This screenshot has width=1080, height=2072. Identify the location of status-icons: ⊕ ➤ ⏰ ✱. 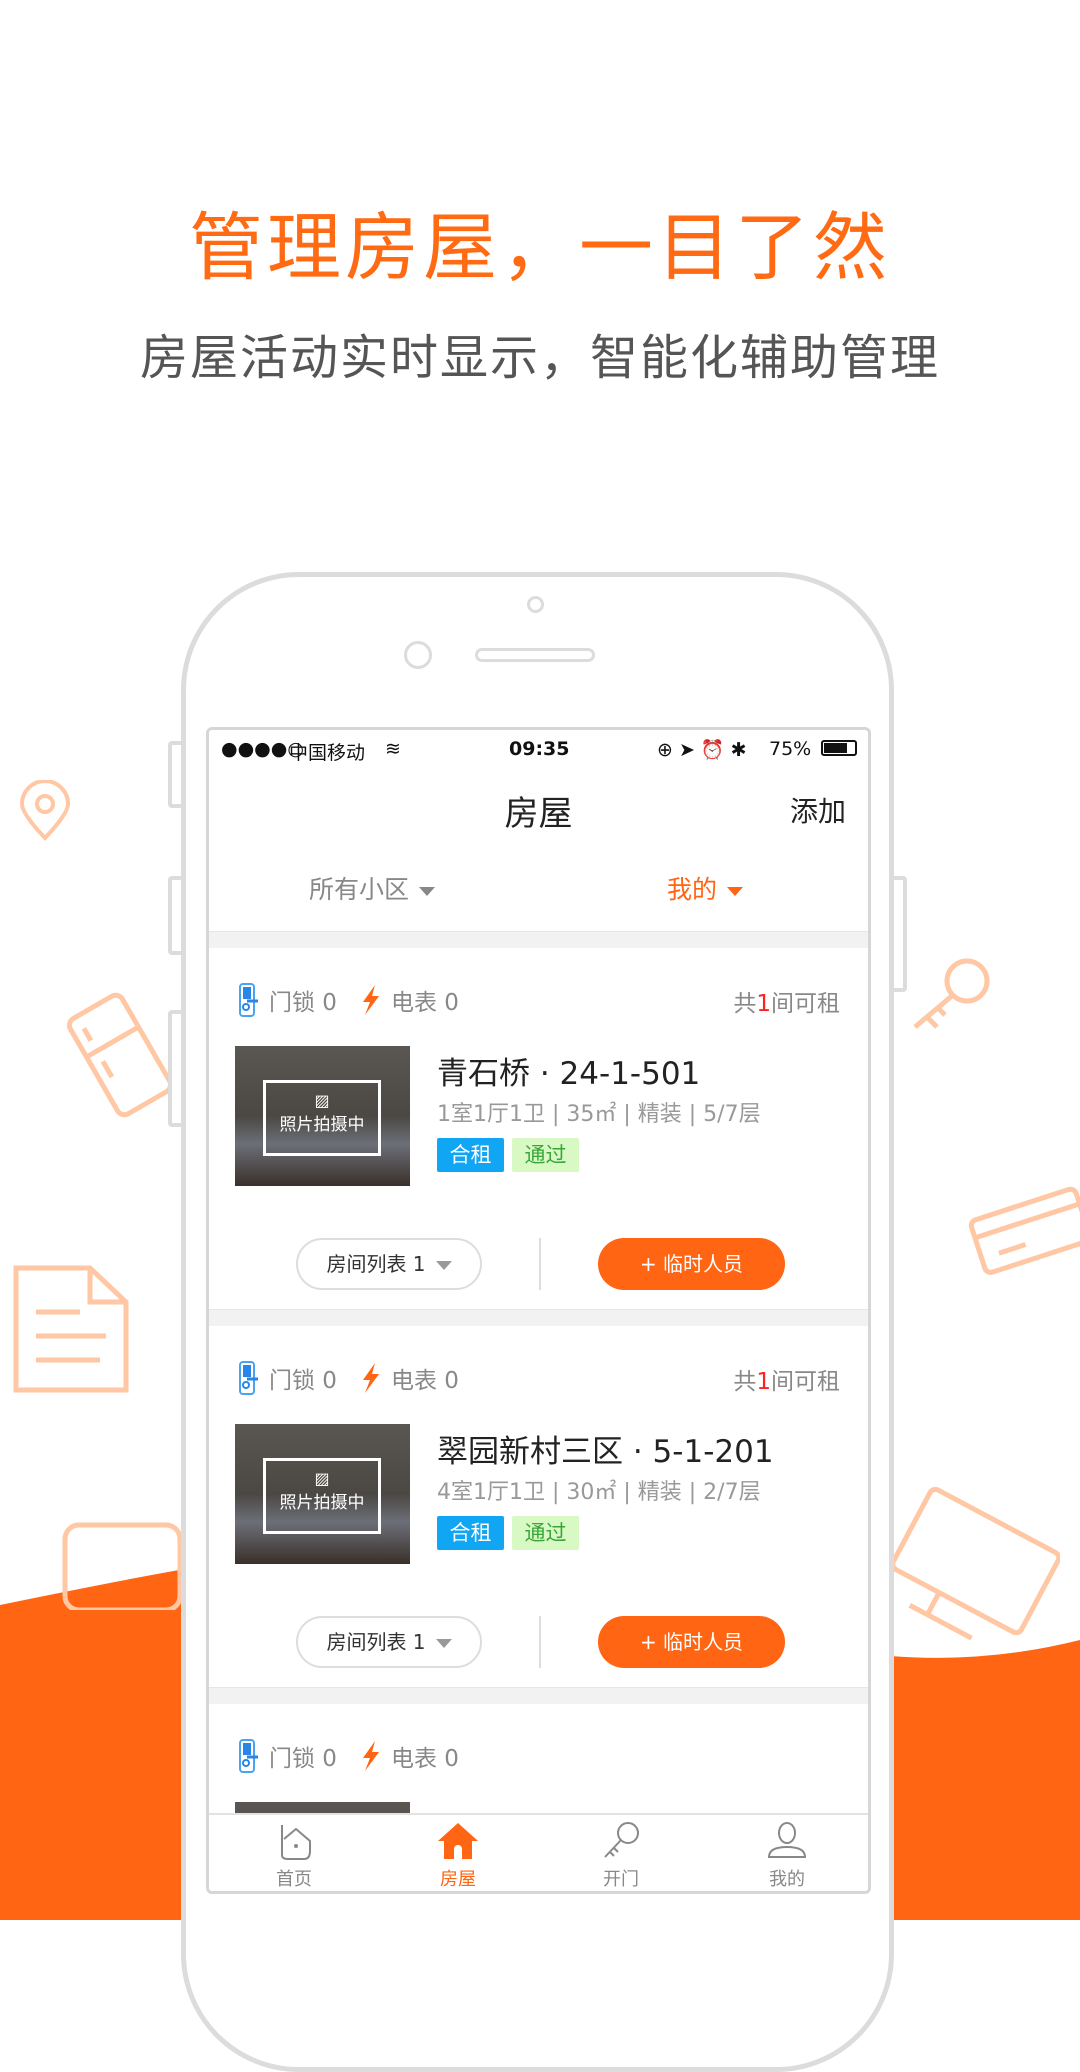
(702, 750).